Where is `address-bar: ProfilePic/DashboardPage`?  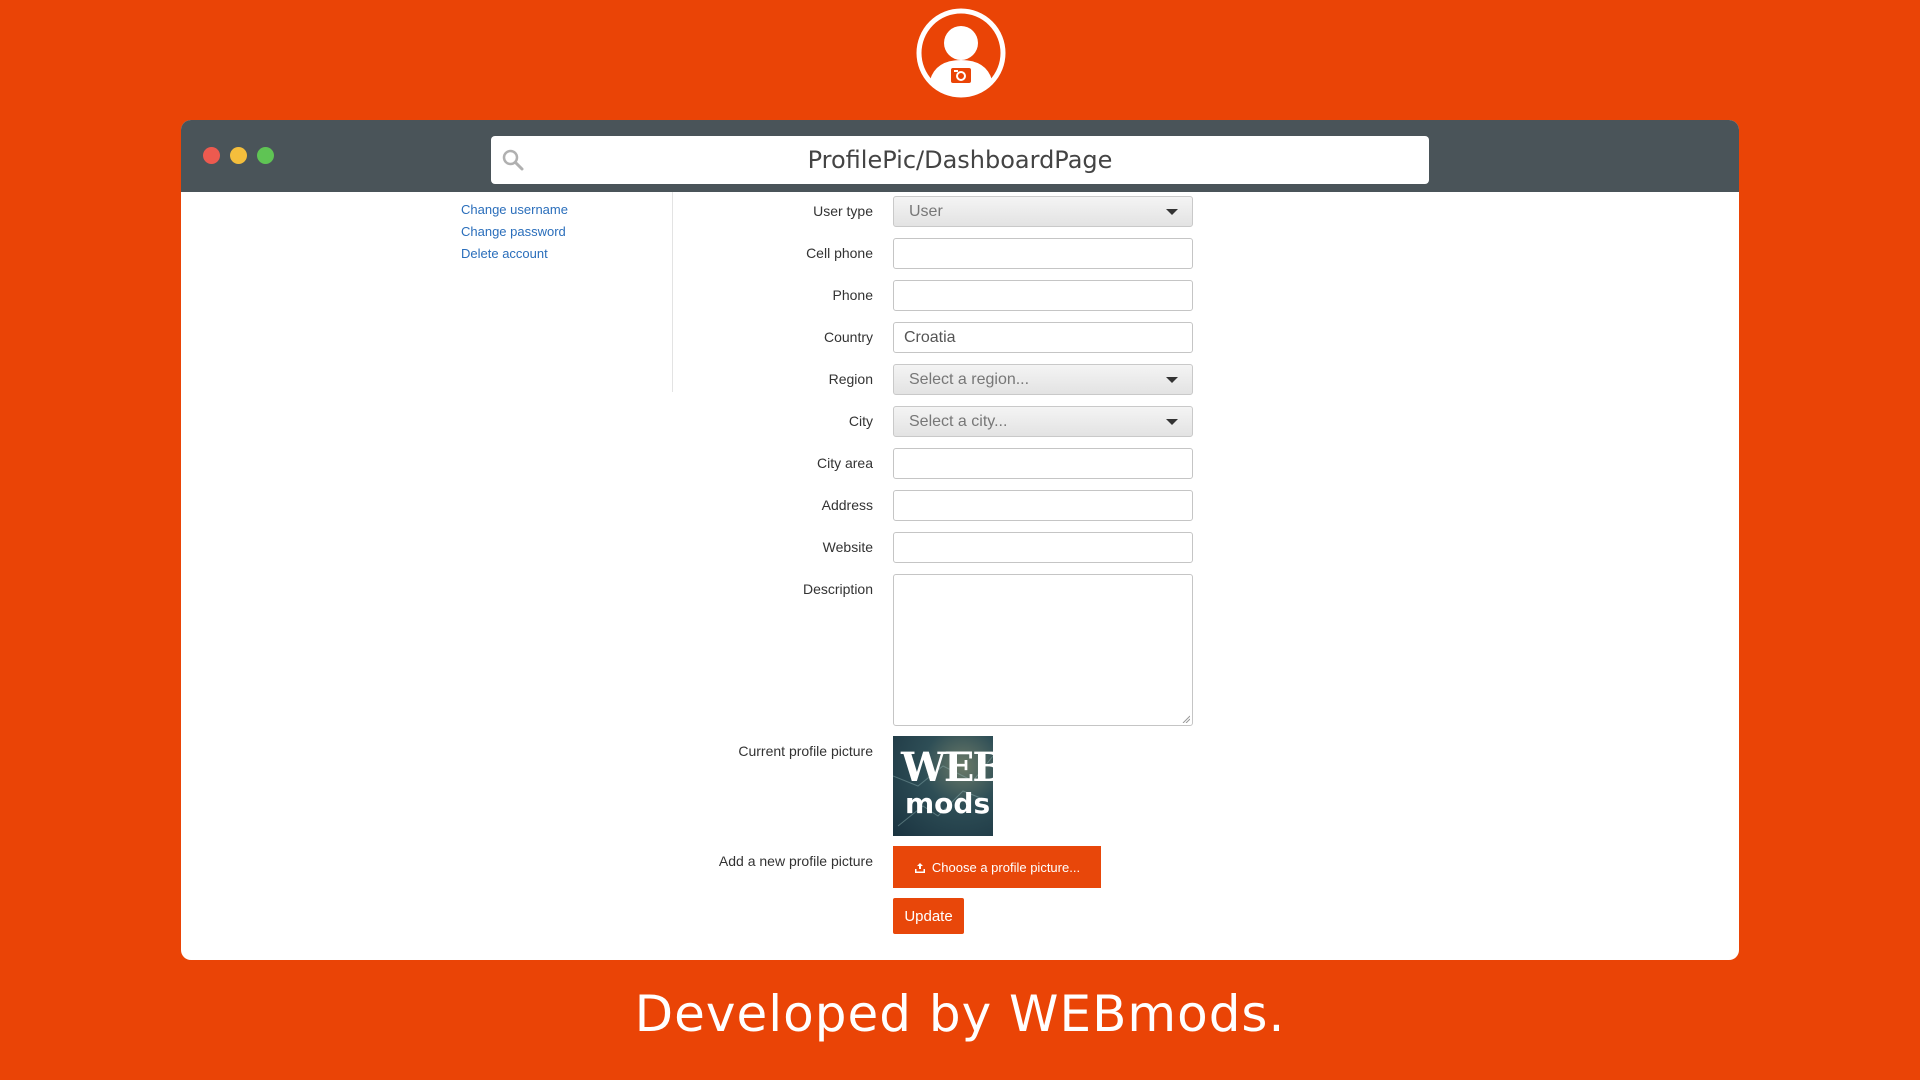
address-bar: ProfilePic/DashboardPage is located at coordinates (960, 160).